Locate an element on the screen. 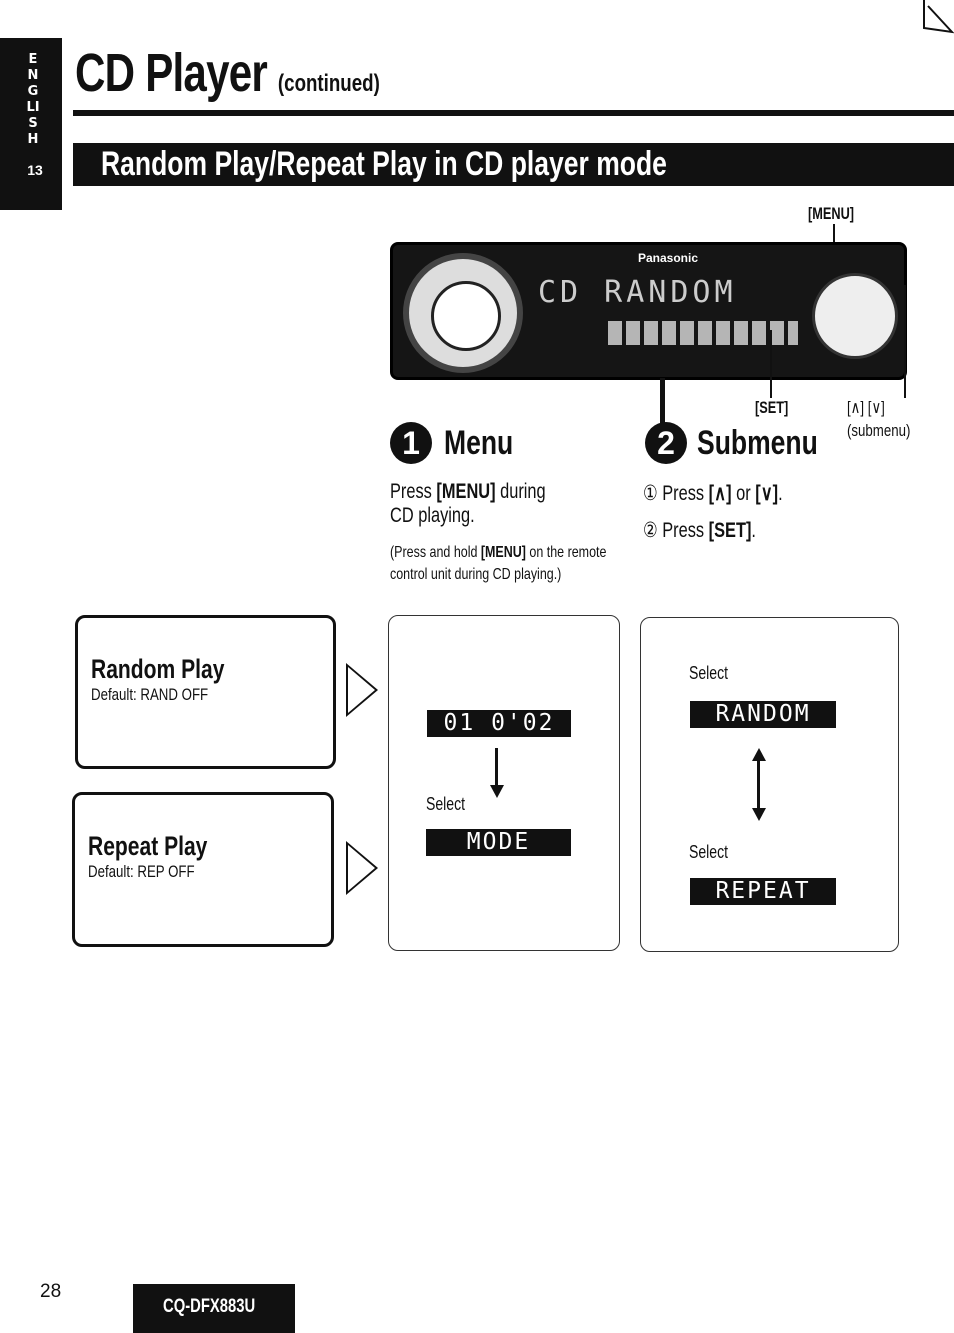 Image resolution: width=954 pixels, height=1333 pixels. display-repeat: REPEAT is located at coordinates (763, 891).